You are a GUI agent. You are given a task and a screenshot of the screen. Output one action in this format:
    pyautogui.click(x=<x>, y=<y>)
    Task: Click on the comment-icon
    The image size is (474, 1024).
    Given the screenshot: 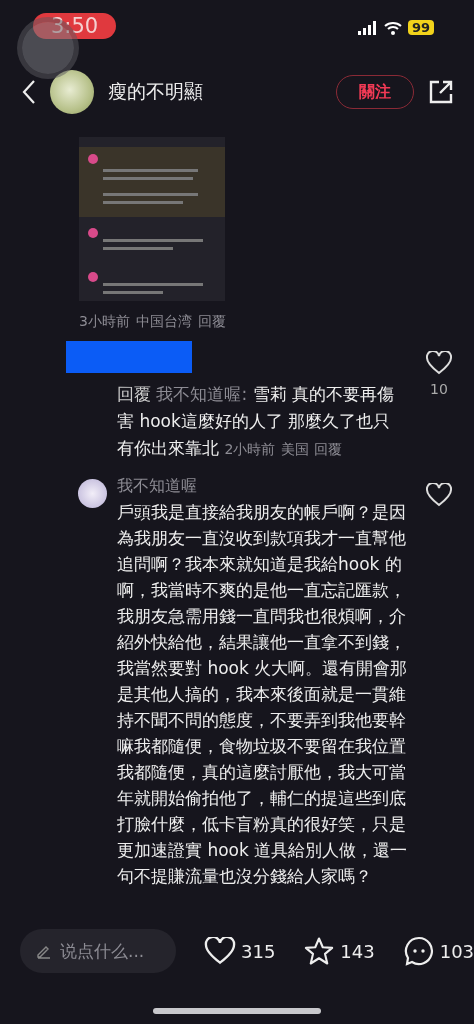 What is the action you would take?
    pyautogui.click(x=418, y=951)
    